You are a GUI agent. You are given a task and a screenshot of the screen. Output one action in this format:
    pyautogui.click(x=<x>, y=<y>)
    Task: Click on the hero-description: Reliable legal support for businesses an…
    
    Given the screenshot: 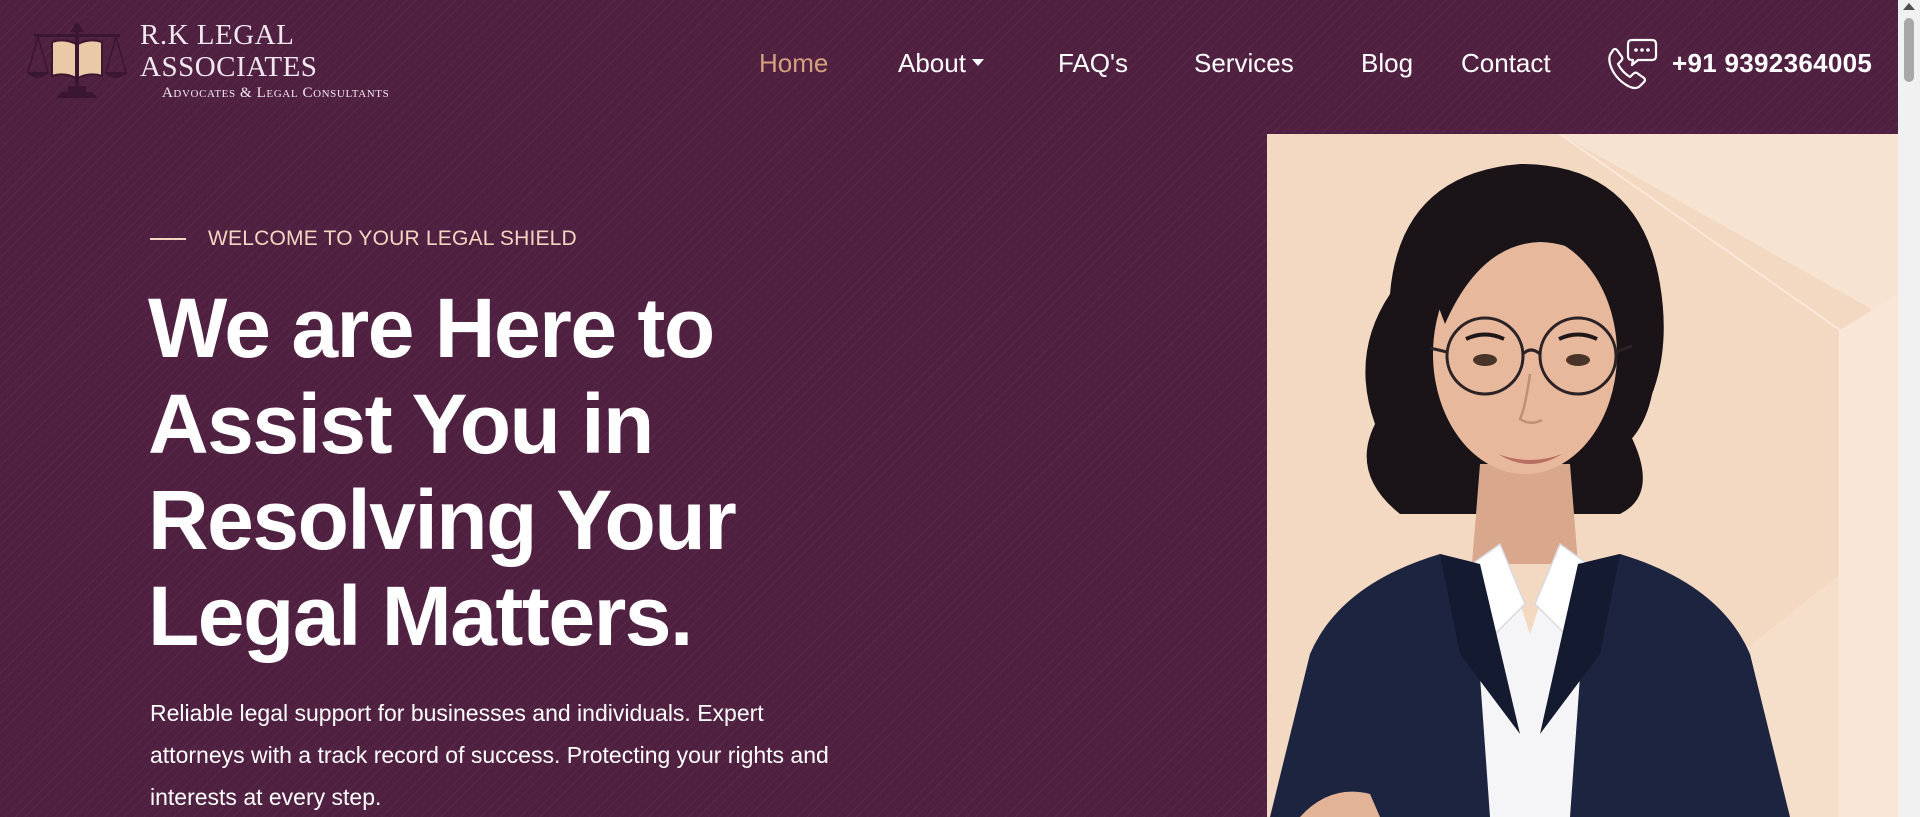 What is the action you would take?
    pyautogui.click(x=535, y=754)
    